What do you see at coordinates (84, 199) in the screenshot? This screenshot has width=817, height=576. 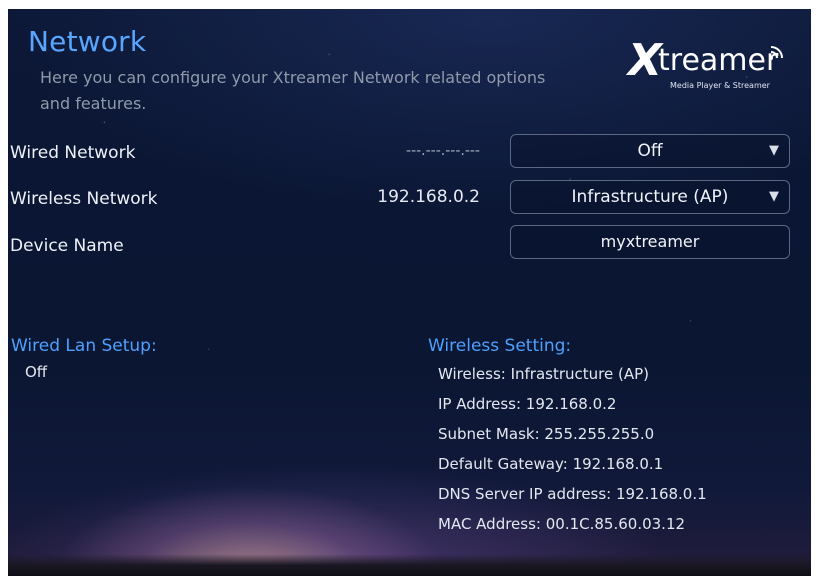 I see `wireless-network-label: Wireless Network` at bounding box center [84, 199].